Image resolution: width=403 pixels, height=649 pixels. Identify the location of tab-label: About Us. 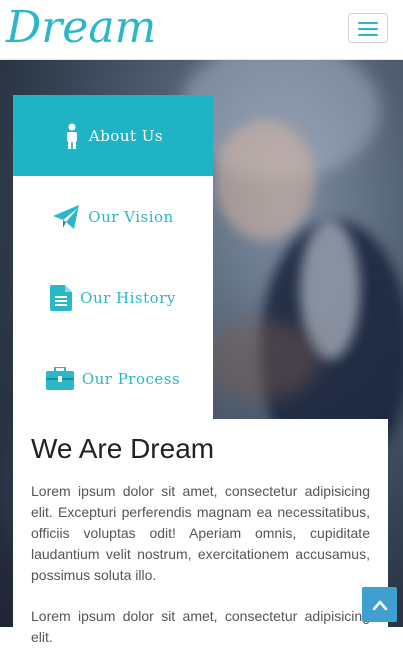
(126, 135).